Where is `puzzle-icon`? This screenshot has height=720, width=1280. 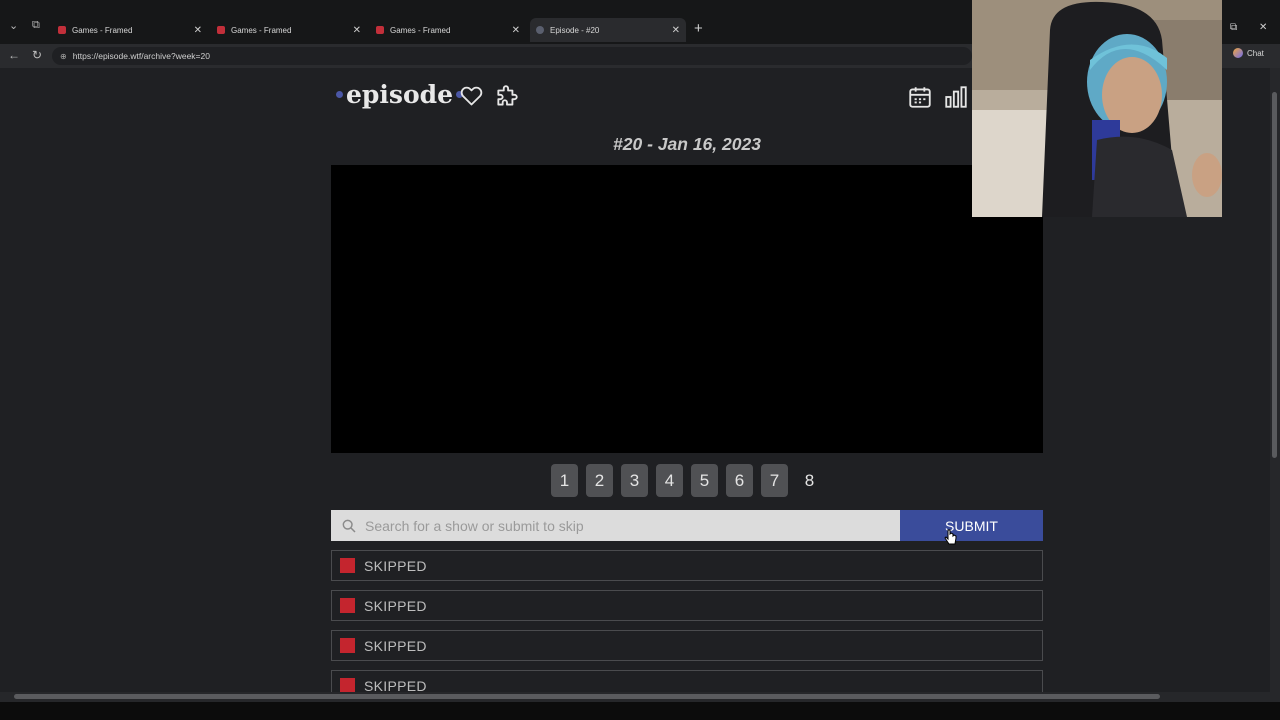 puzzle-icon is located at coordinates (507, 99).